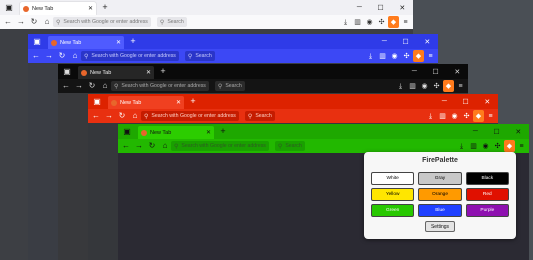  Describe the element at coordinates (440, 210) in the screenshot. I see `color-button-blue: Blue` at that location.